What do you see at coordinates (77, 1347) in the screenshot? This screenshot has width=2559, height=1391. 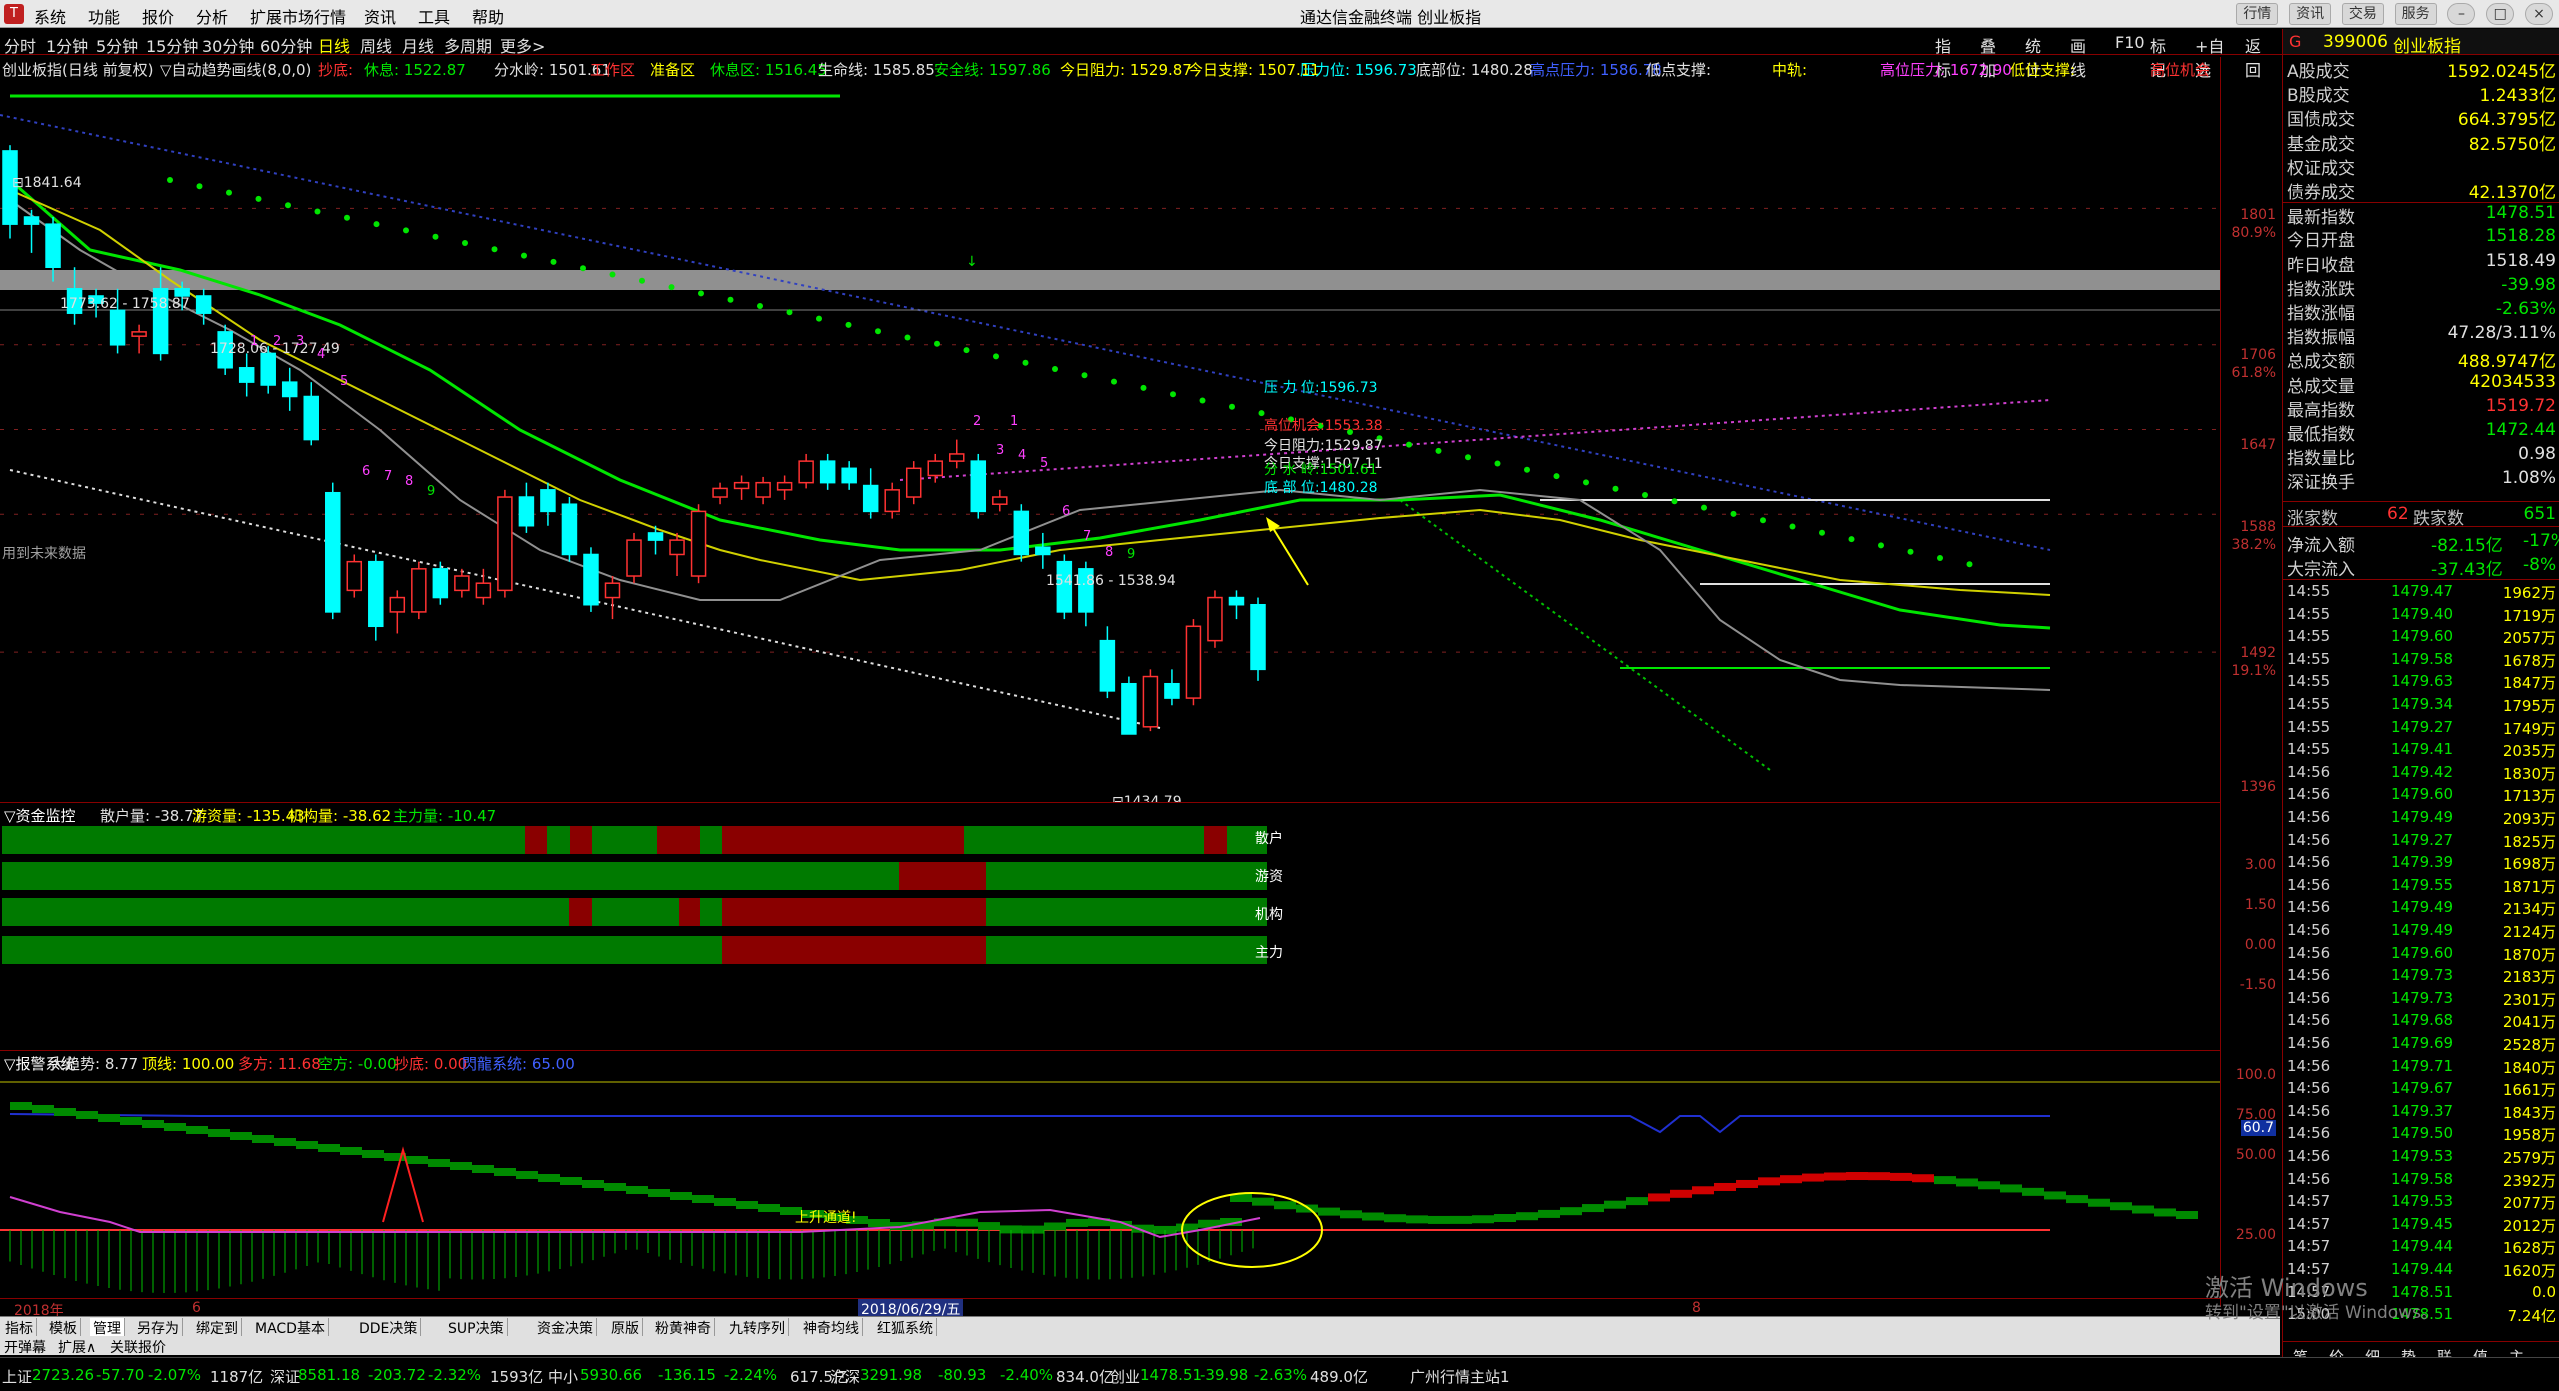 I see `tab-expand: 扩展∧` at bounding box center [77, 1347].